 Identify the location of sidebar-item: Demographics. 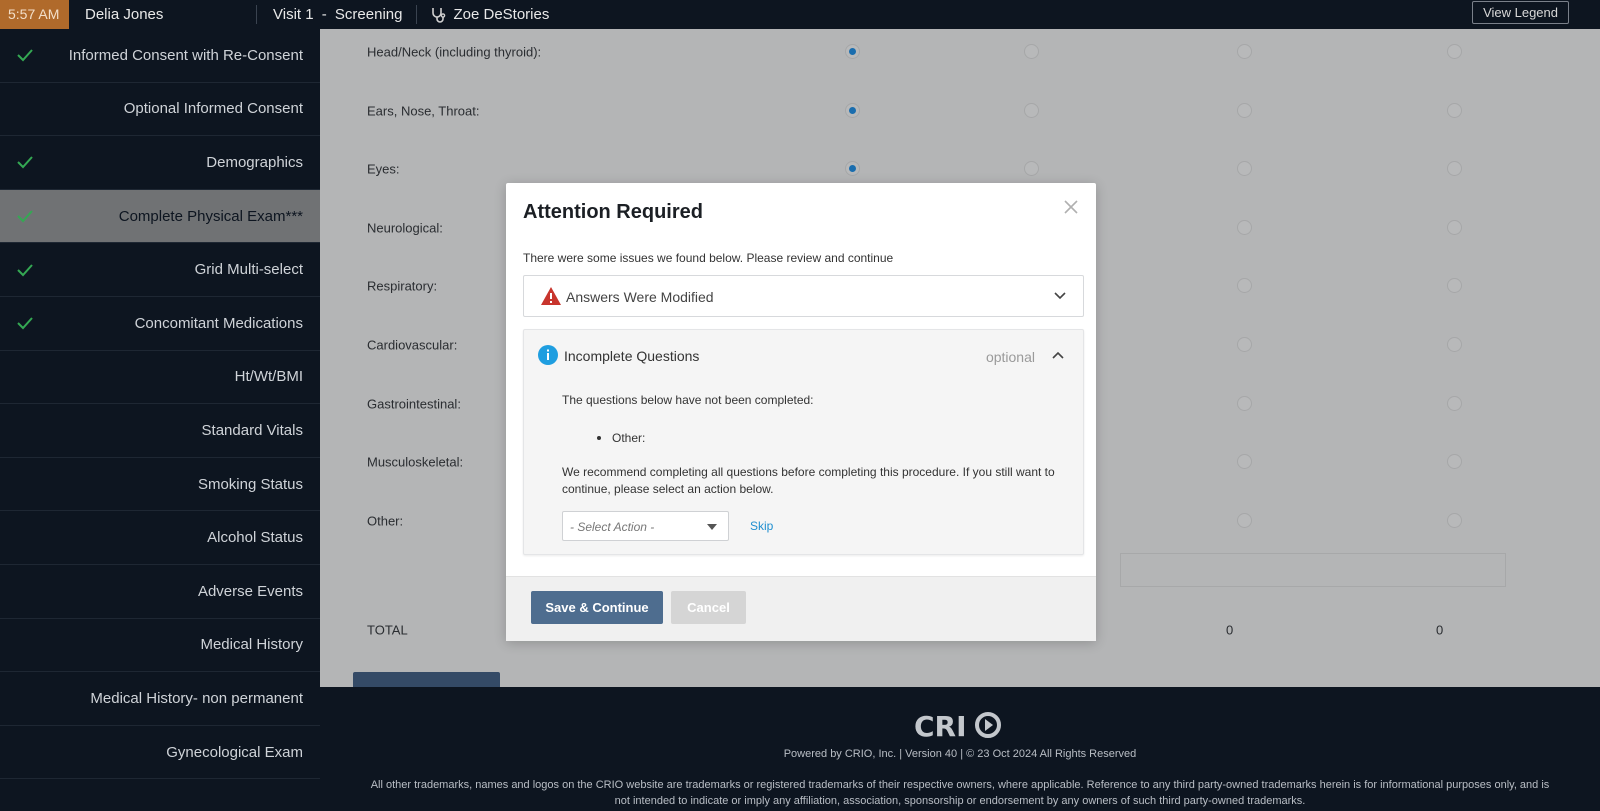
(160, 163).